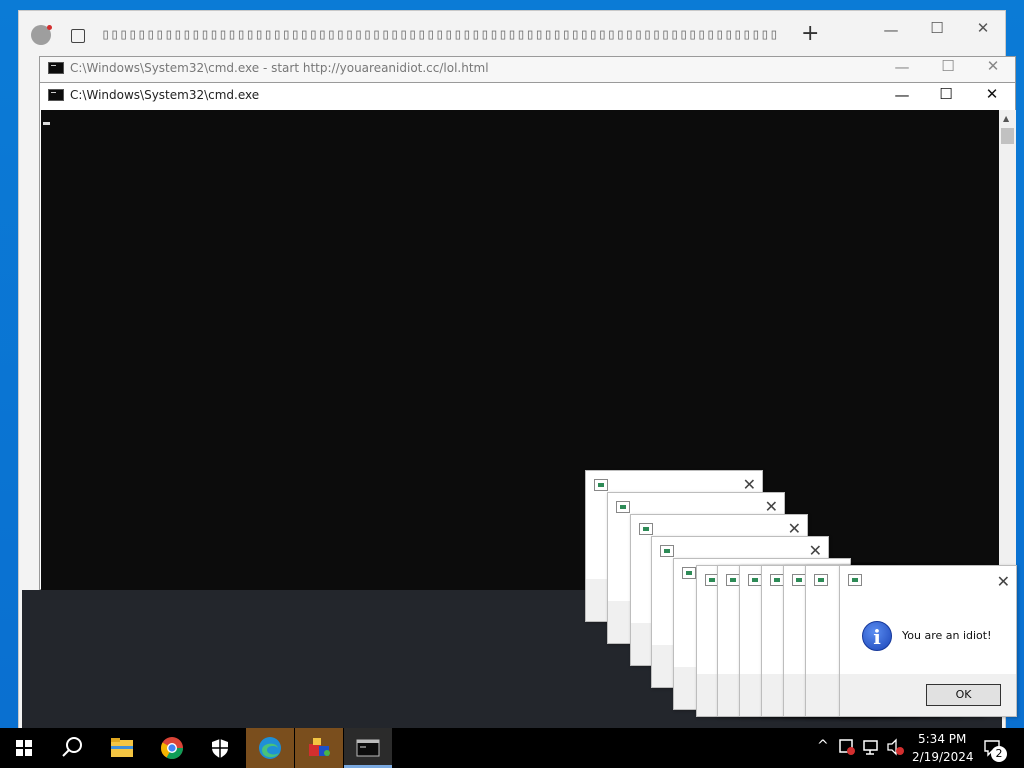 Image resolution: width=1024 pixels, height=768 pixels. Describe the element at coordinates (1006, 118) in the screenshot. I see `scroll-up-arrow: ▲` at that location.